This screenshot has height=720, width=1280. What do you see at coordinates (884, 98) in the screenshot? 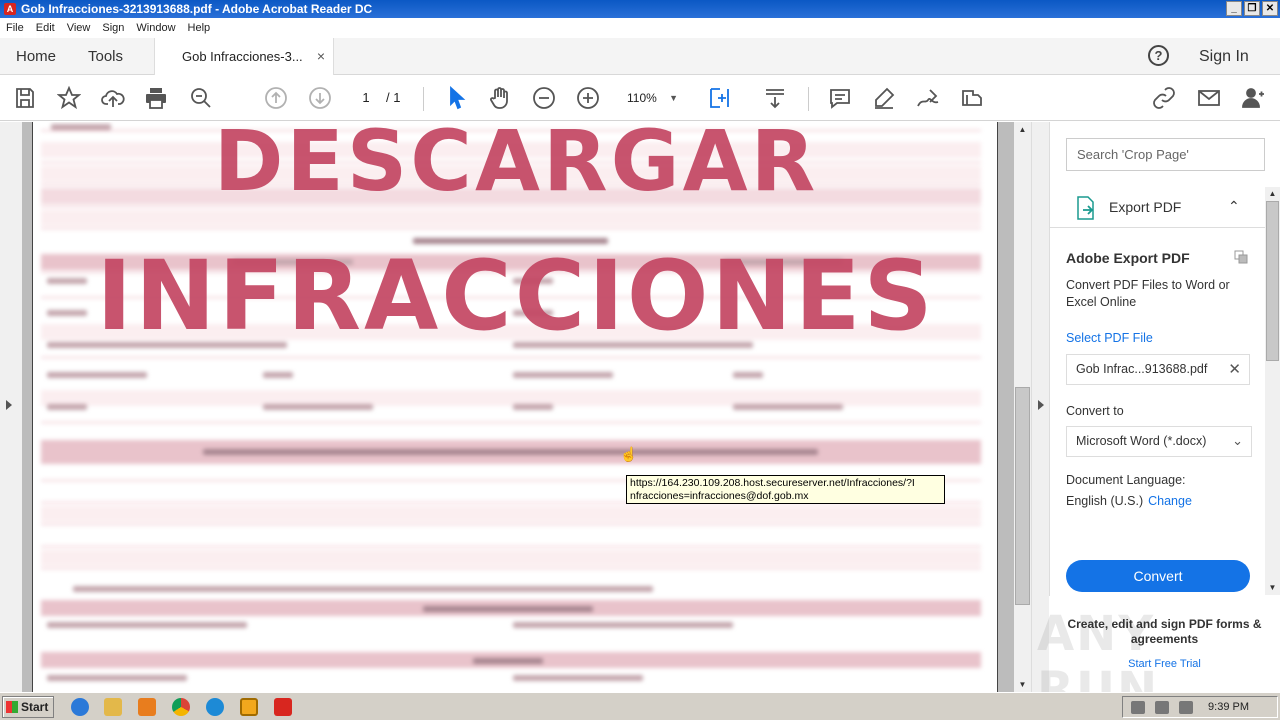
I see `highlight-icon` at bounding box center [884, 98].